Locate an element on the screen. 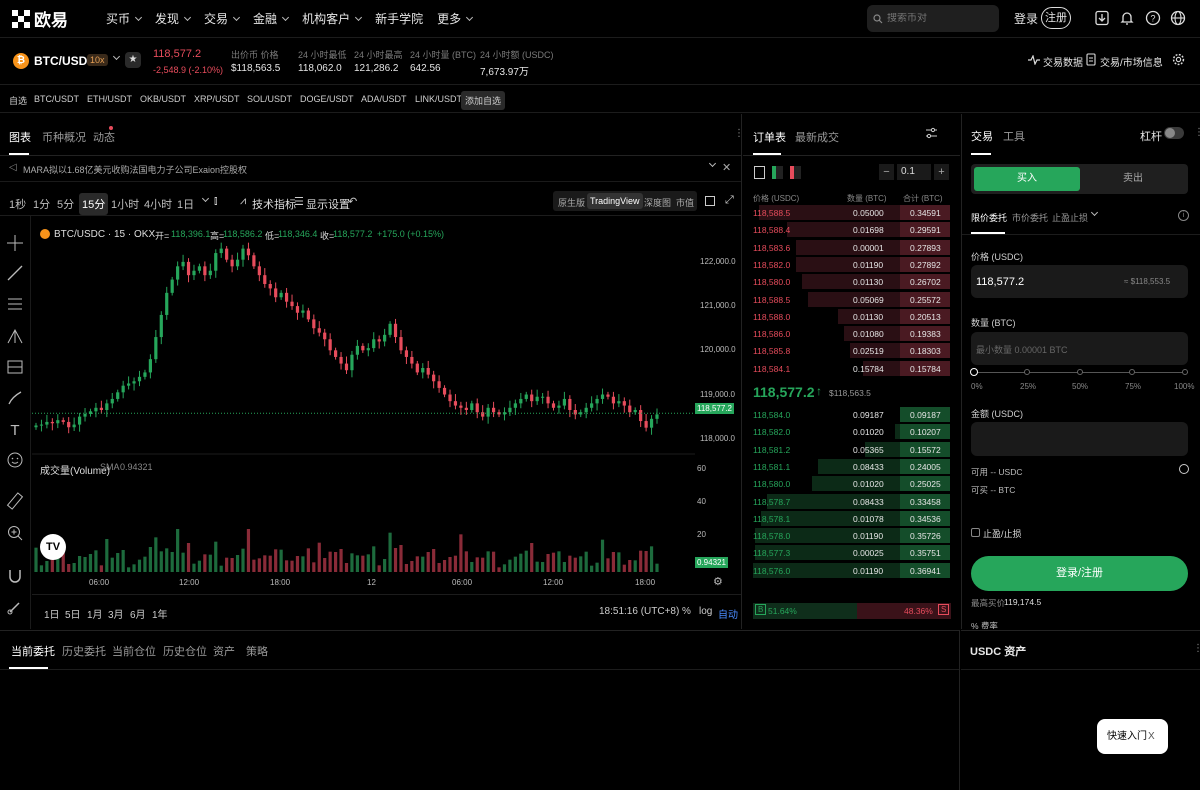 This screenshot has height=790, width=1200. fav-pair: BTC/USDT is located at coordinates (56, 99).